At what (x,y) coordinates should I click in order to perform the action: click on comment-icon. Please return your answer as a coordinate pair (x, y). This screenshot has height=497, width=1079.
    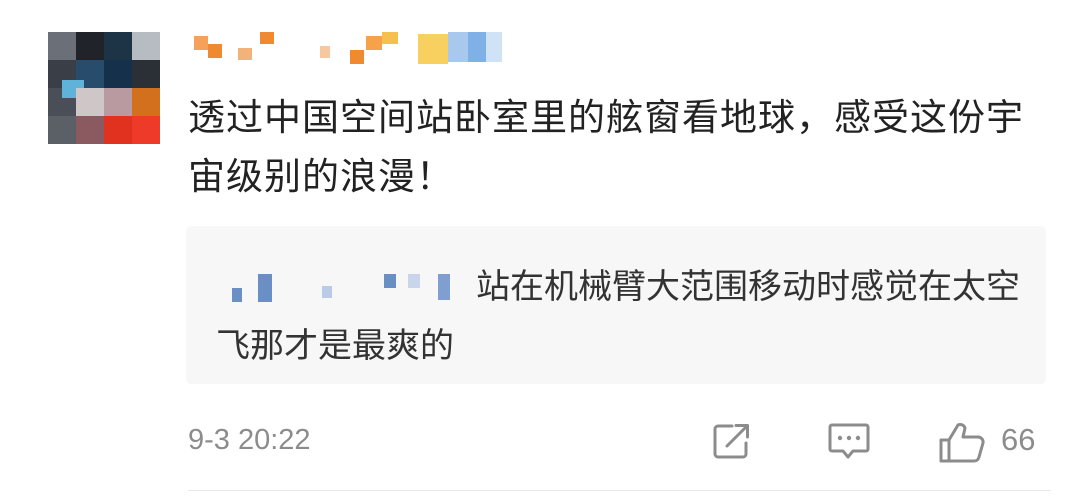
    Looking at the image, I should click on (849, 444).